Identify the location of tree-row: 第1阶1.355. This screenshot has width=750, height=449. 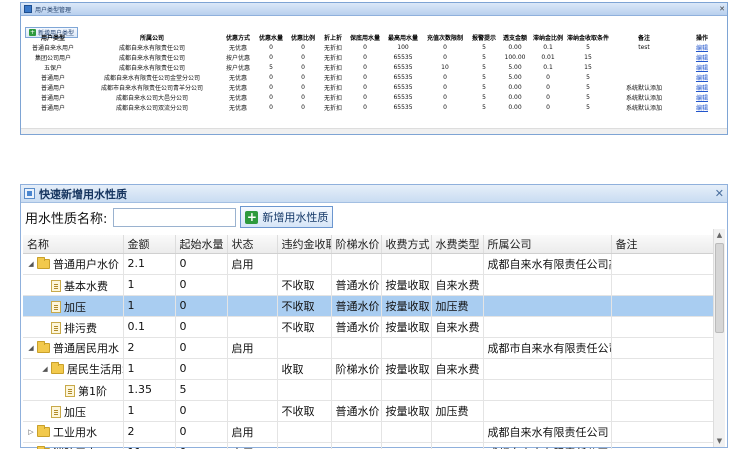
(368, 389).